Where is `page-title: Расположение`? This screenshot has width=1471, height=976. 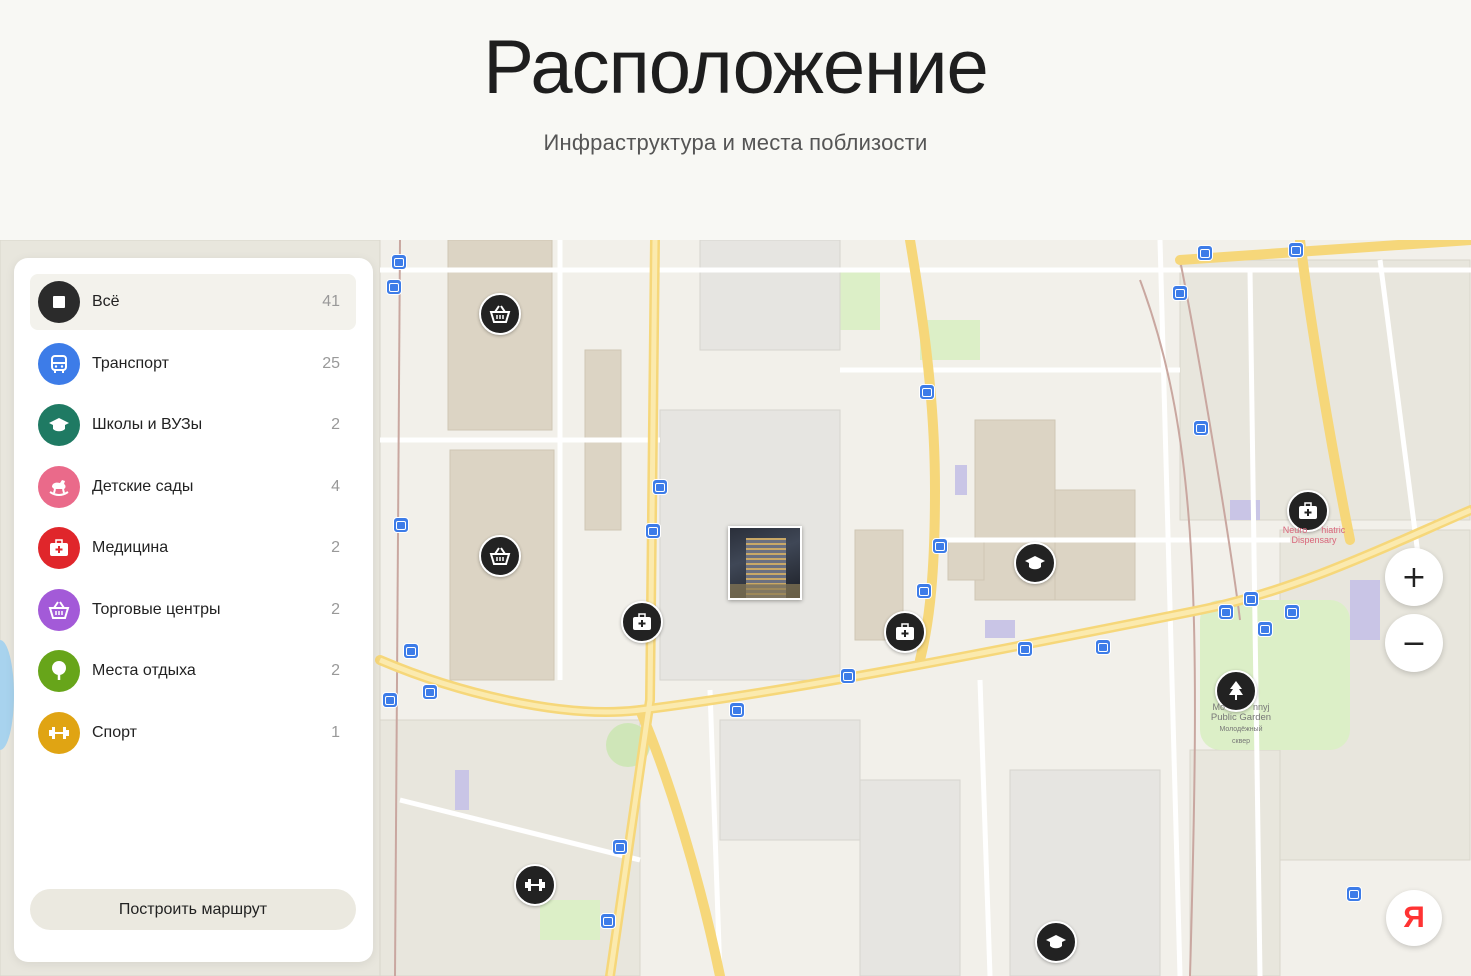
page-title: Расположение is located at coordinates (736, 67).